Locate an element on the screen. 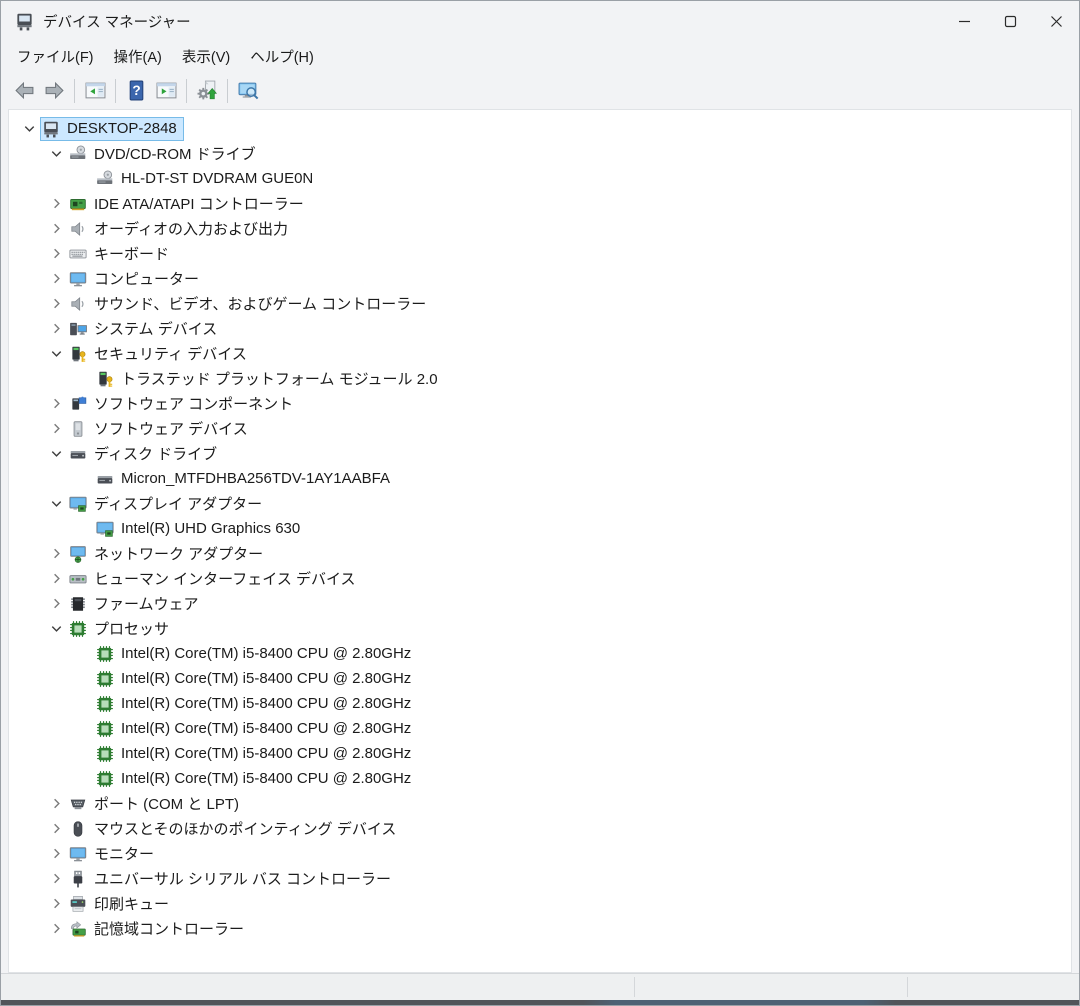 The image size is (1080, 1006). tree-row: ディスプレイ アダプター is located at coordinates (540, 503).